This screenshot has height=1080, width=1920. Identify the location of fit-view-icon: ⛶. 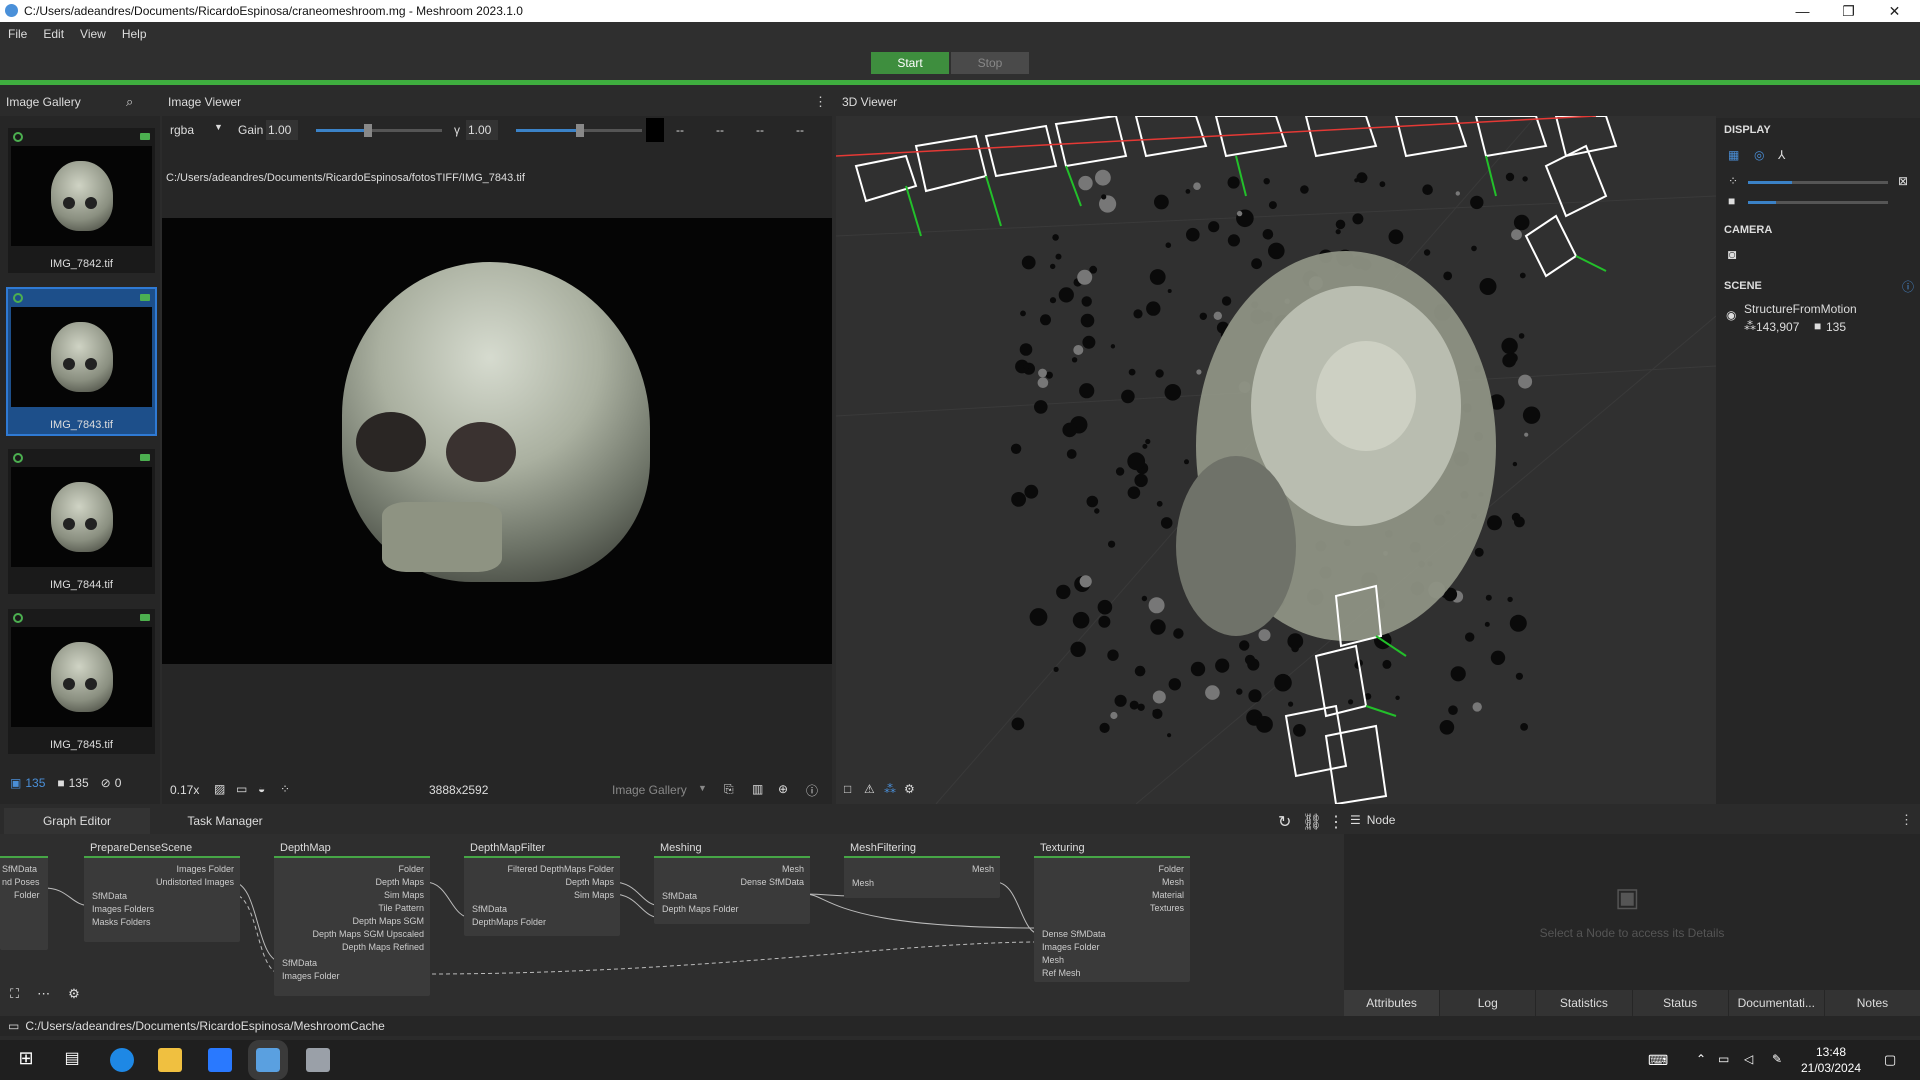
(14, 994).